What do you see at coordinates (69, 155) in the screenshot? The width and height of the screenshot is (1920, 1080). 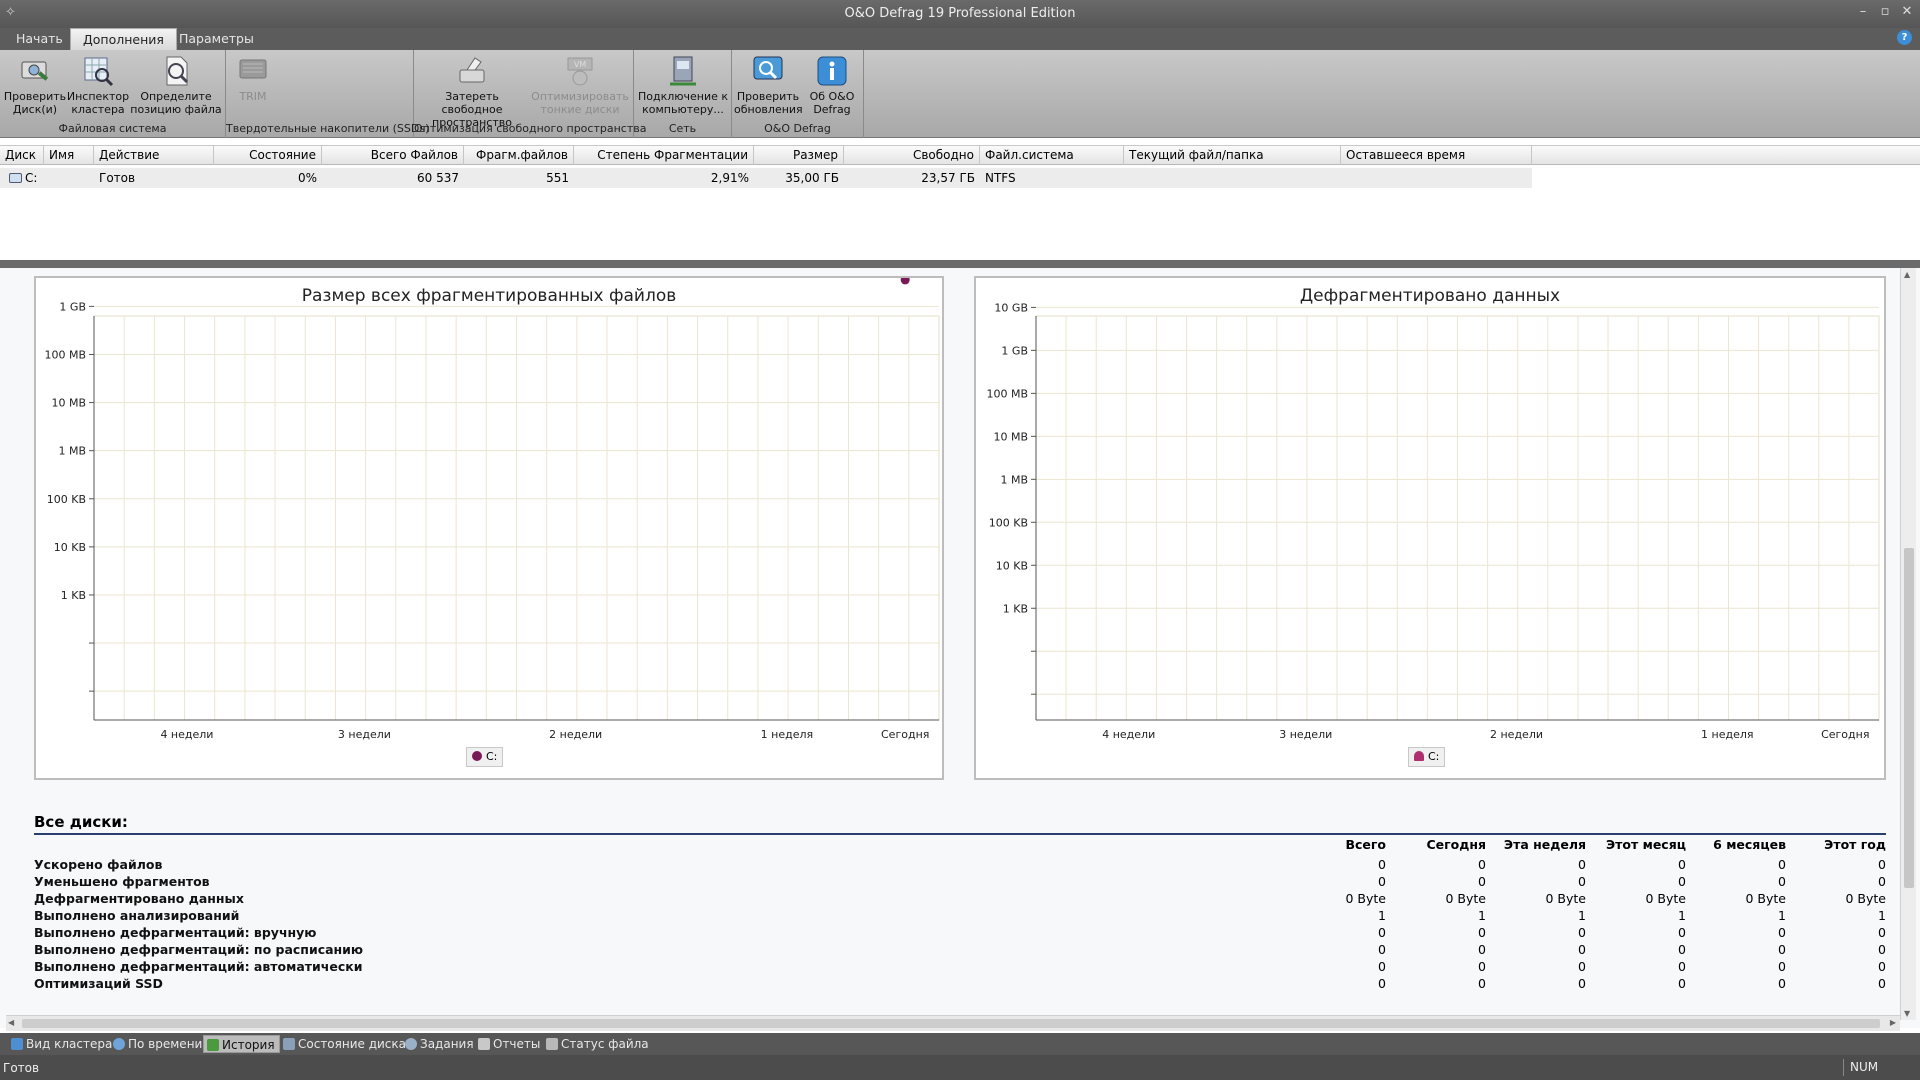 I see `col-name: Имя` at bounding box center [69, 155].